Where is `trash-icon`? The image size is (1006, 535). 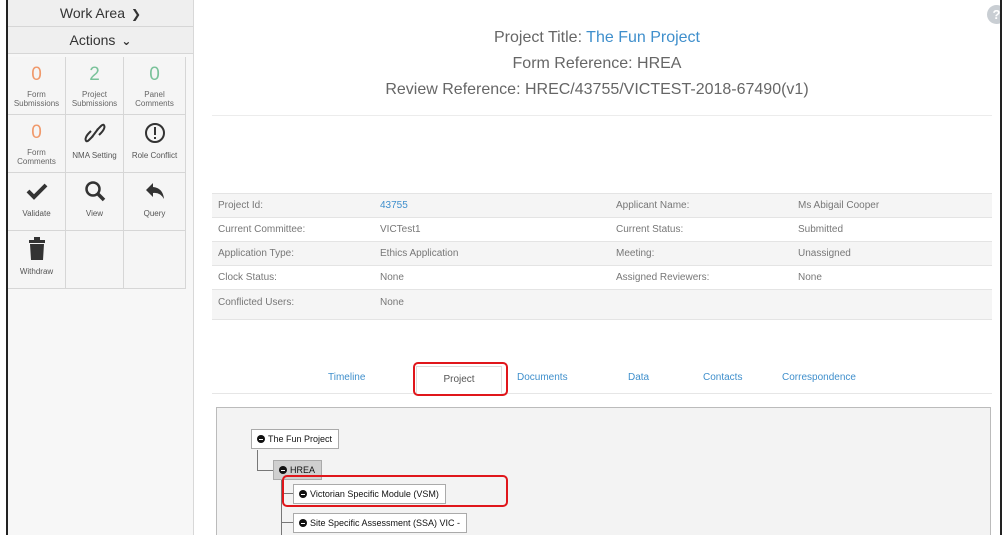 trash-icon is located at coordinates (36, 249).